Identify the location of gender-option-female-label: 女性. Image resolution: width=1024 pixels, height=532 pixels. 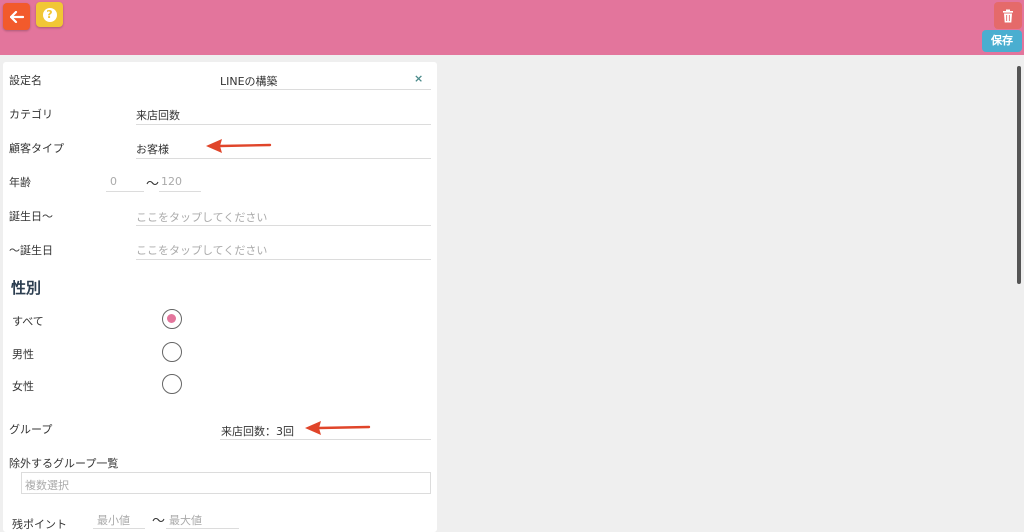
(23, 386).